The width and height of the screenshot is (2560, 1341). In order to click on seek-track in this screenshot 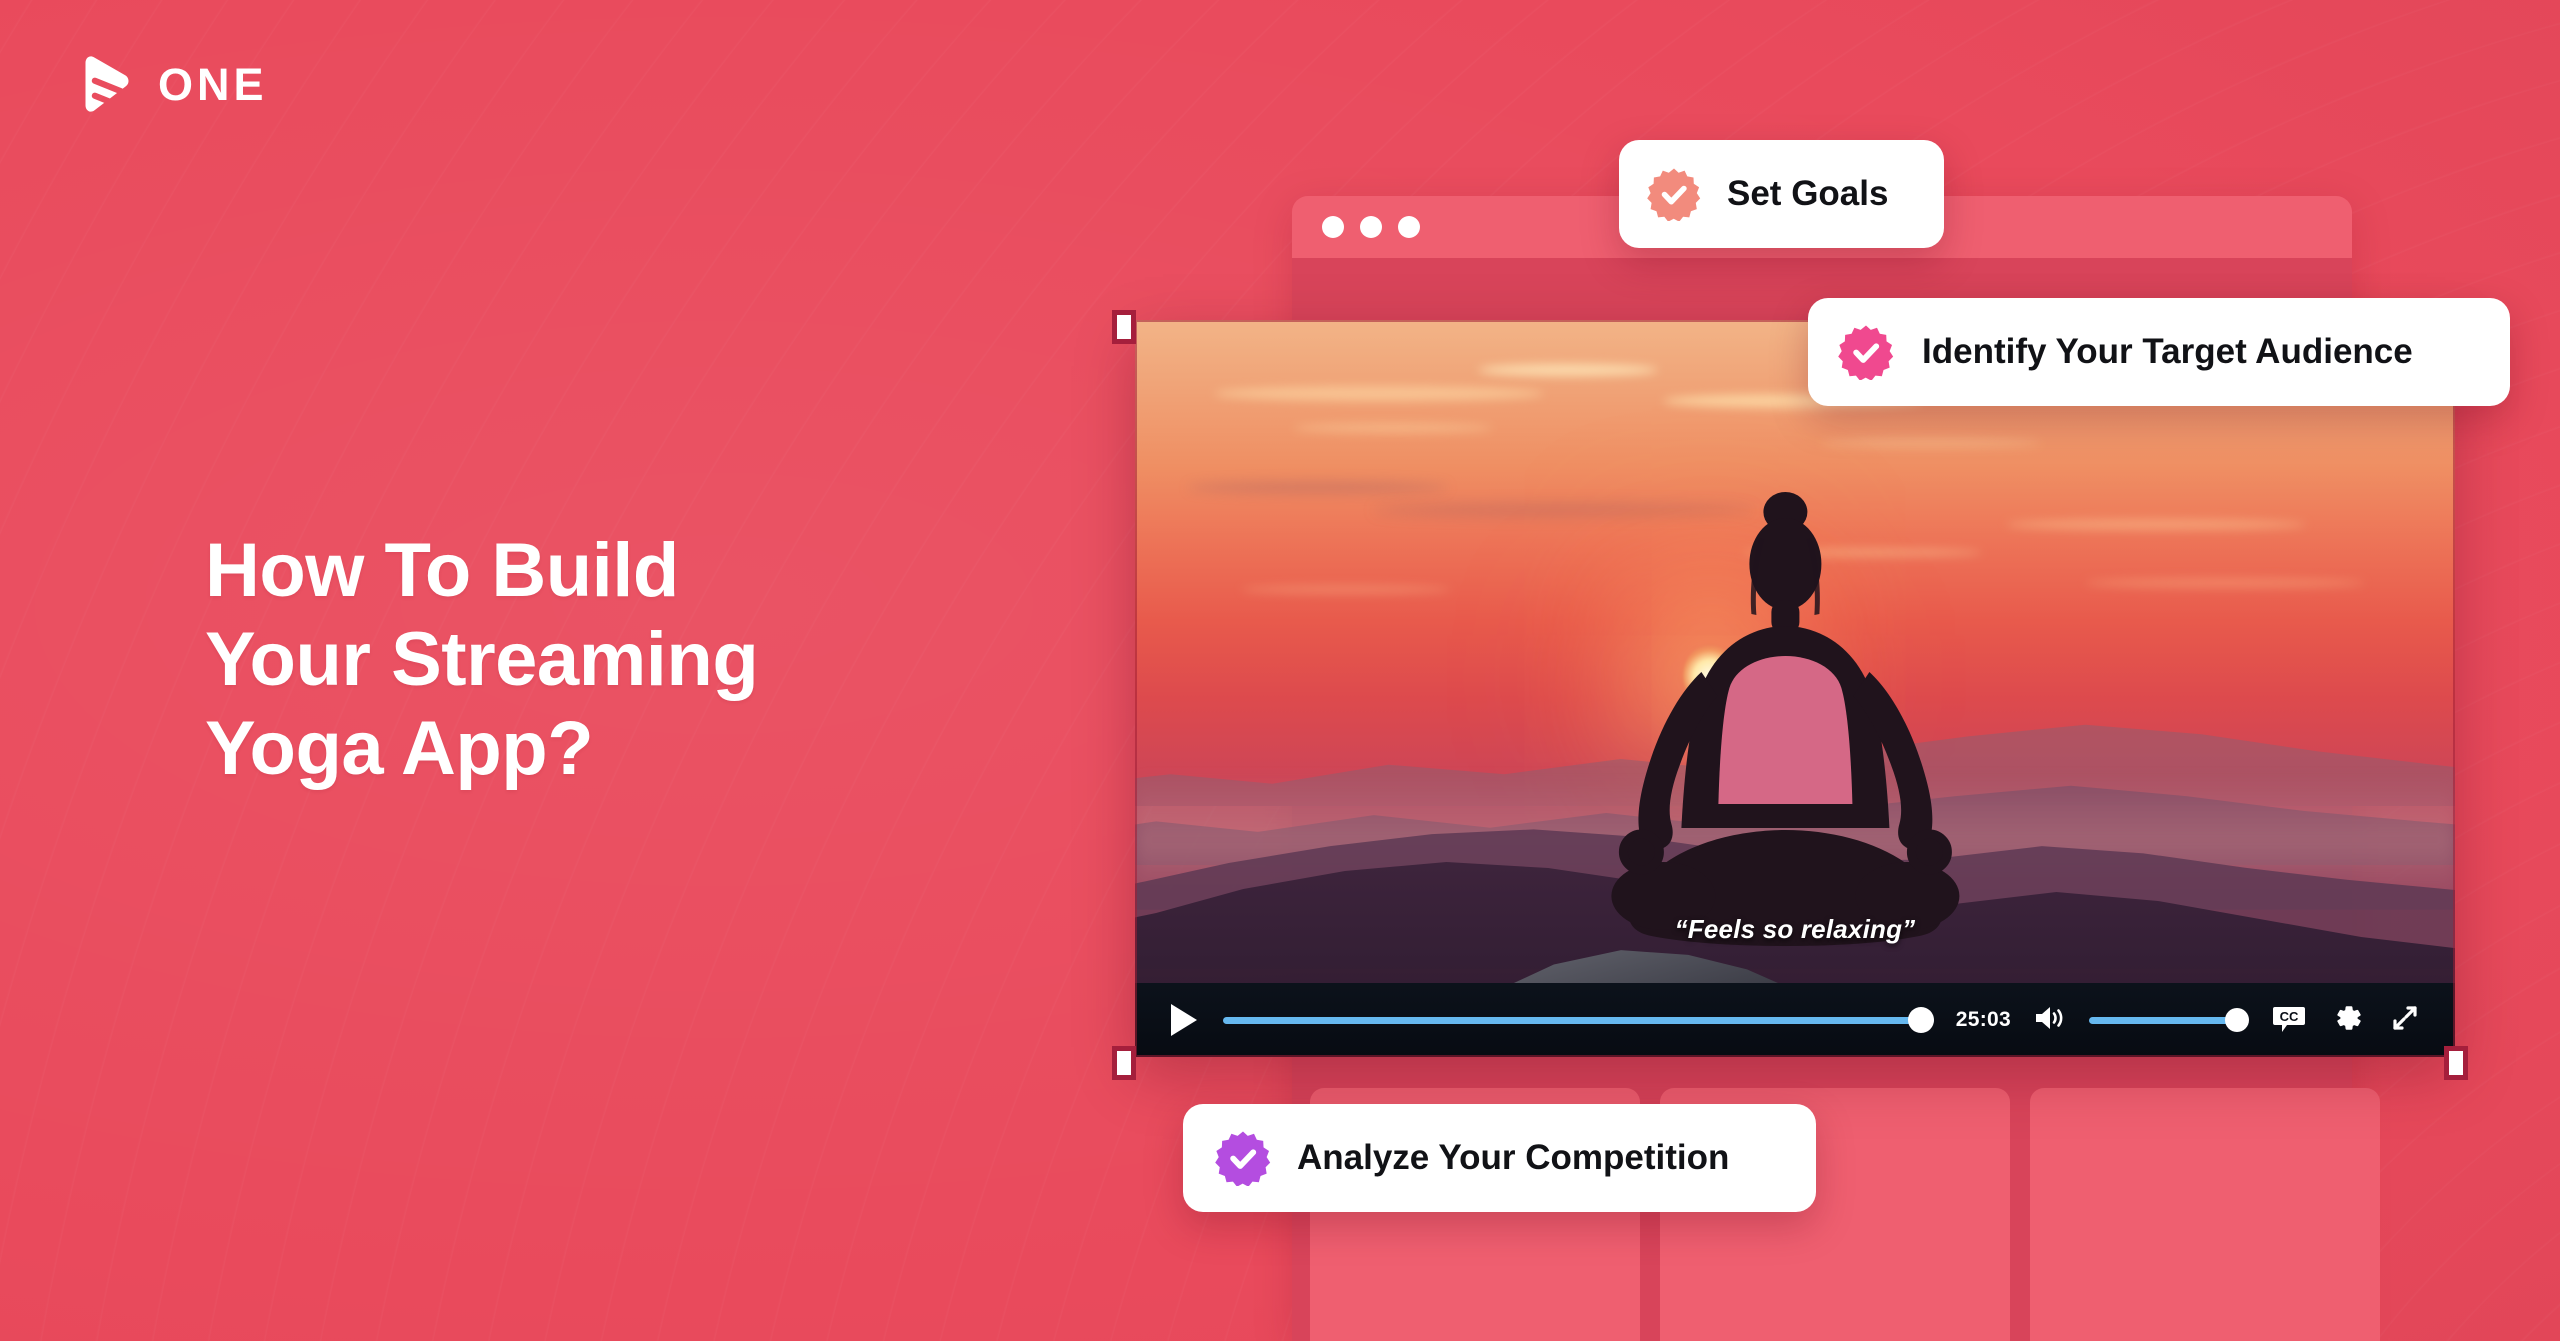, I will do `click(1578, 1020)`.